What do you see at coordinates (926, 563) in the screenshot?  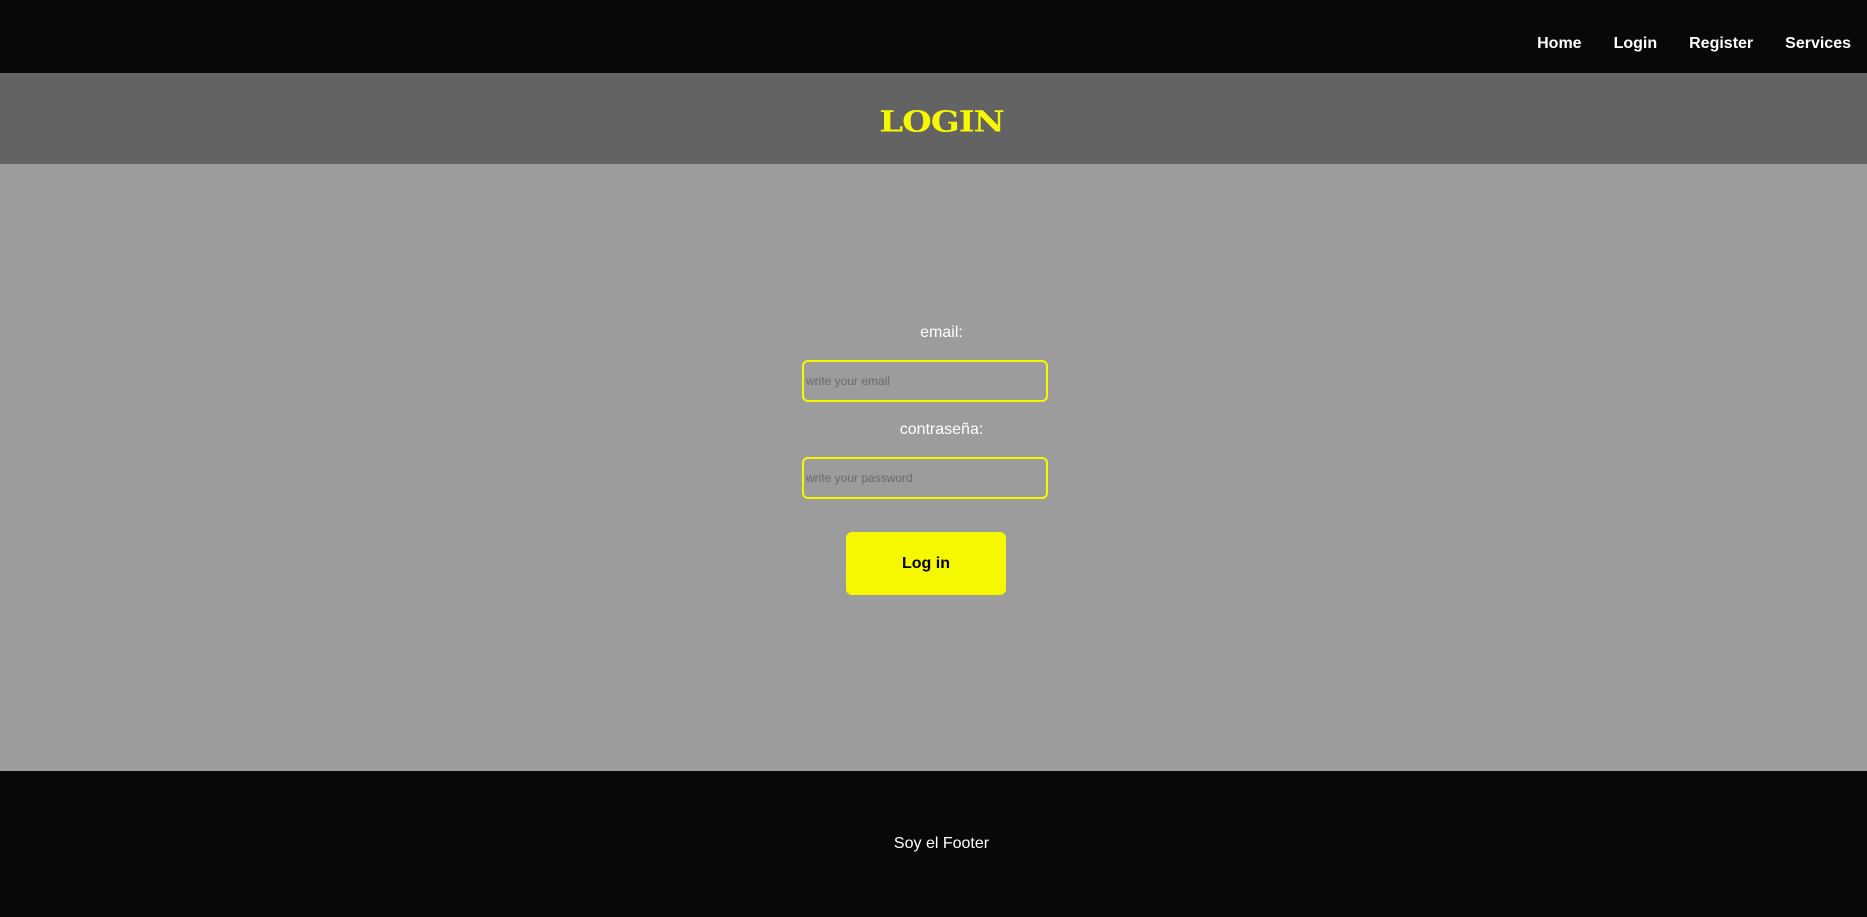 I see `login-button: Log in` at bounding box center [926, 563].